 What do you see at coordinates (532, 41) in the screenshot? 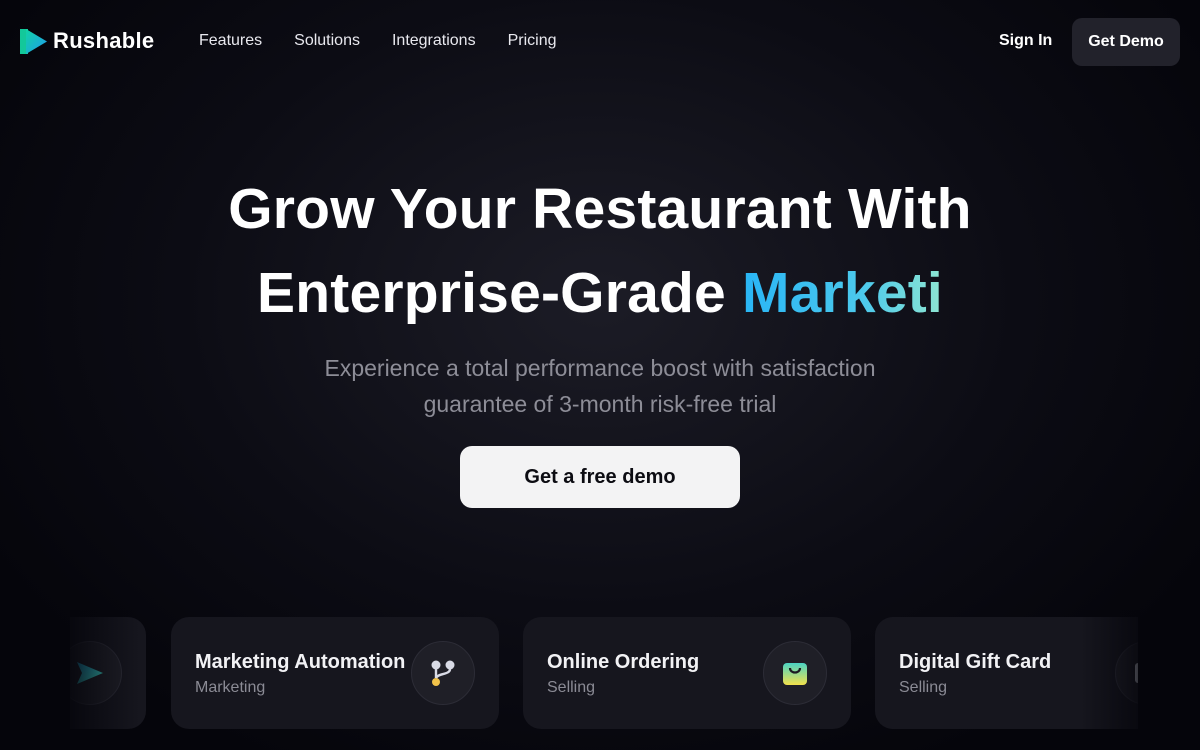
I see `nav-link-pricing: Pricing` at bounding box center [532, 41].